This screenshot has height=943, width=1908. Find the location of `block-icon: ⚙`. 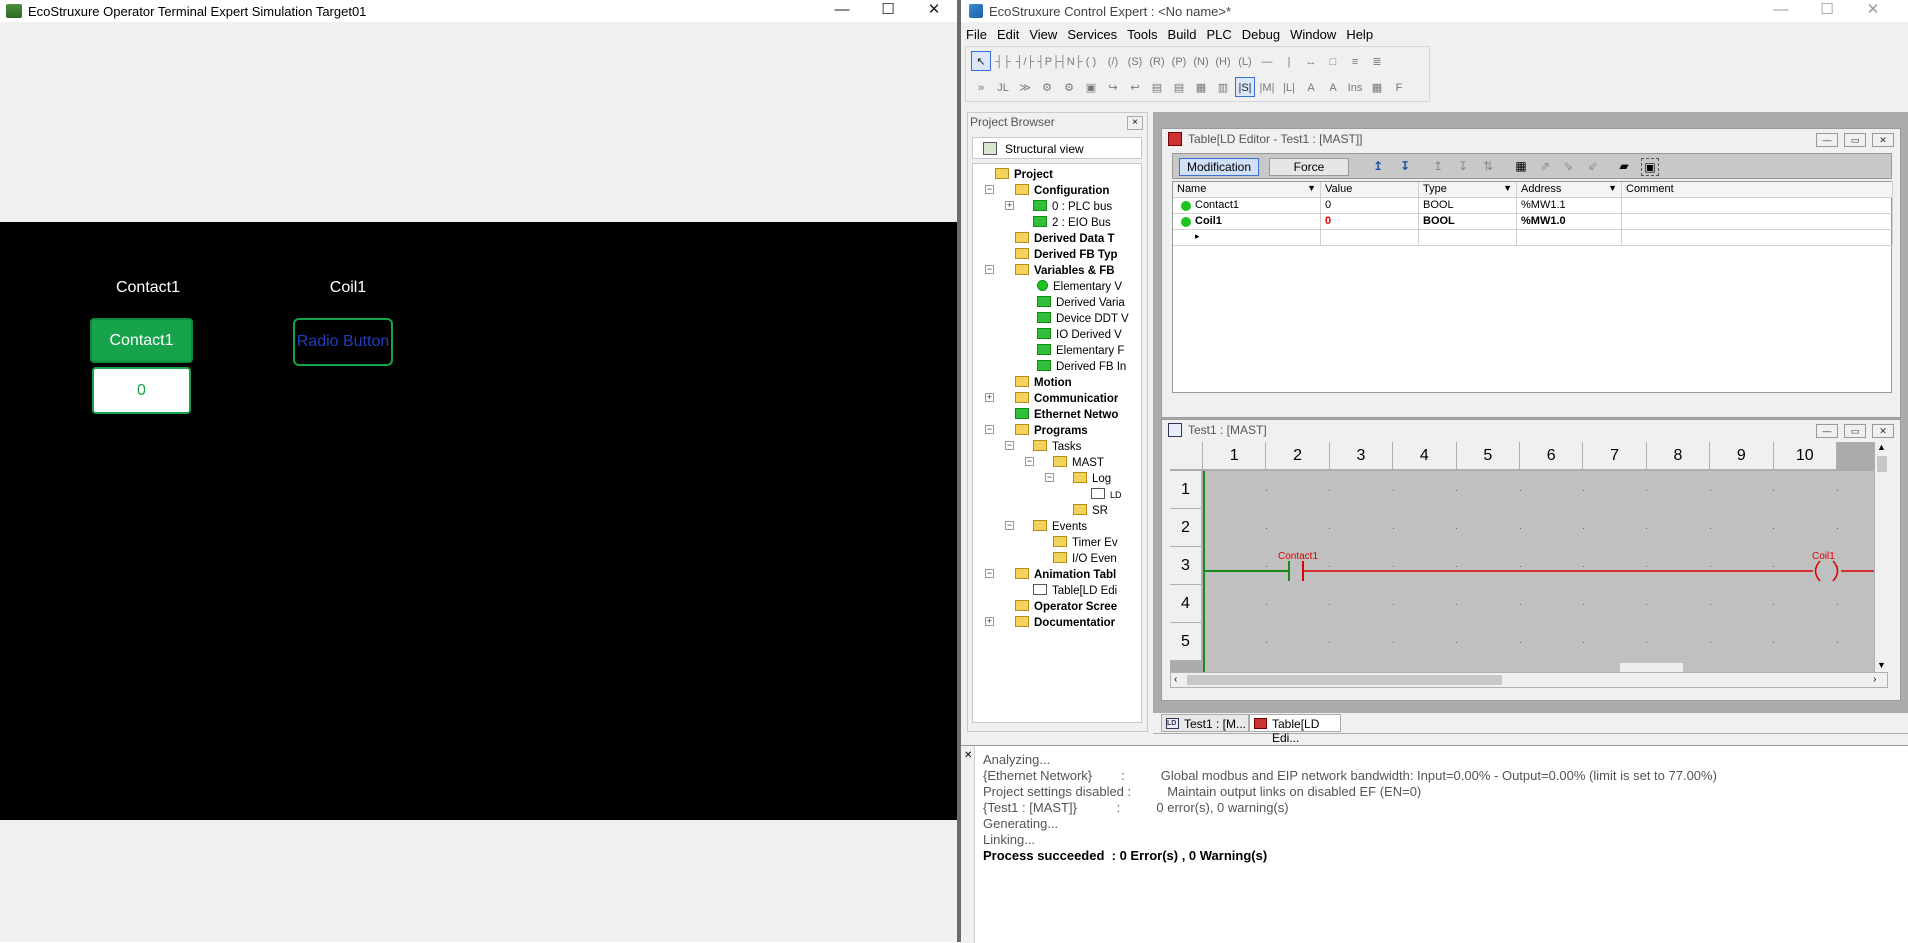

block-icon: ⚙ is located at coordinates (1047, 88).